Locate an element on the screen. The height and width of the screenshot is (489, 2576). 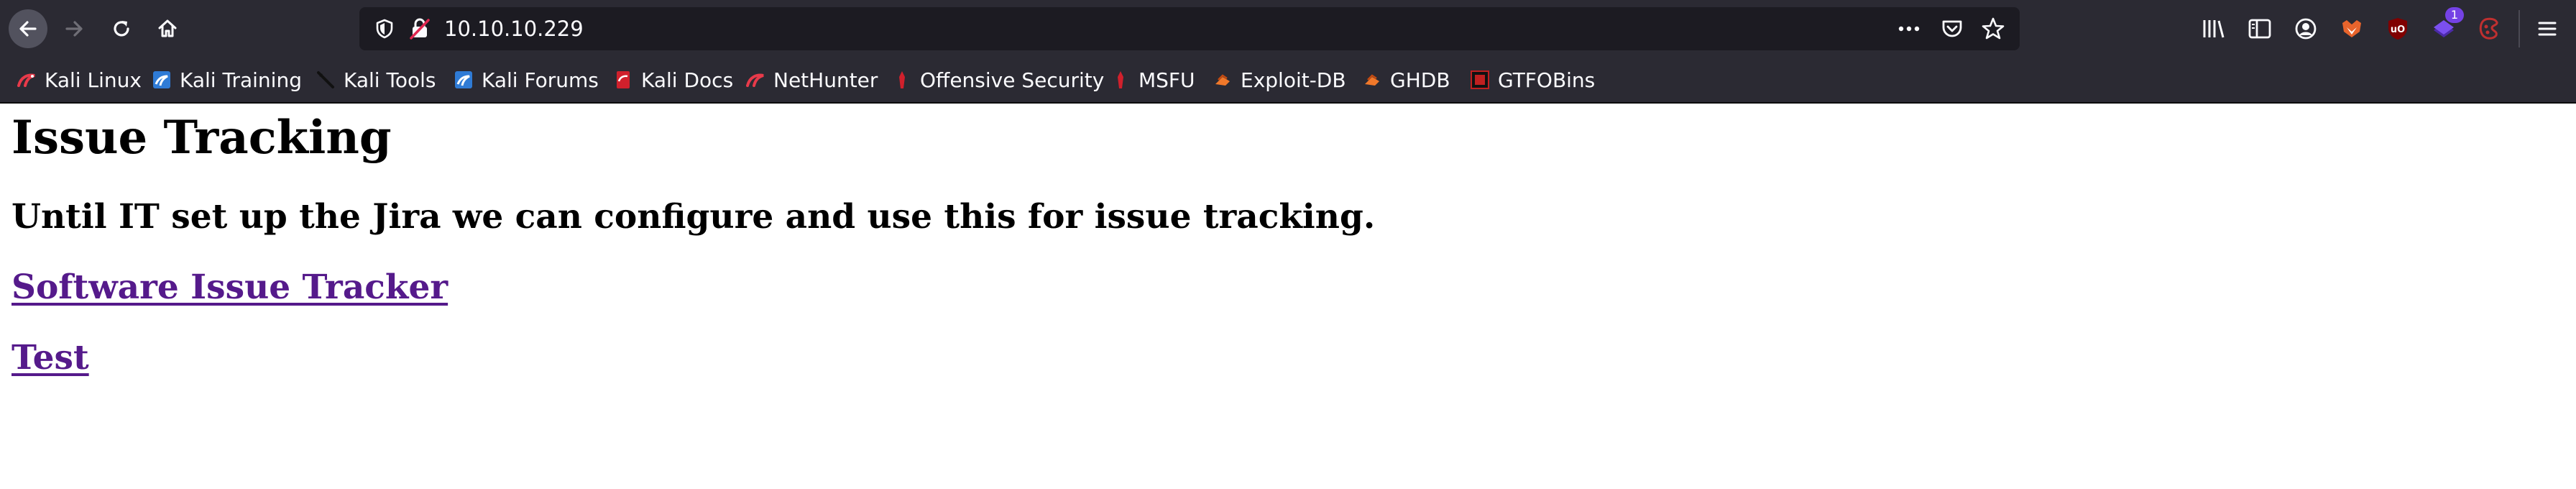
arrow-left-icon is located at coordinates (28, 29).